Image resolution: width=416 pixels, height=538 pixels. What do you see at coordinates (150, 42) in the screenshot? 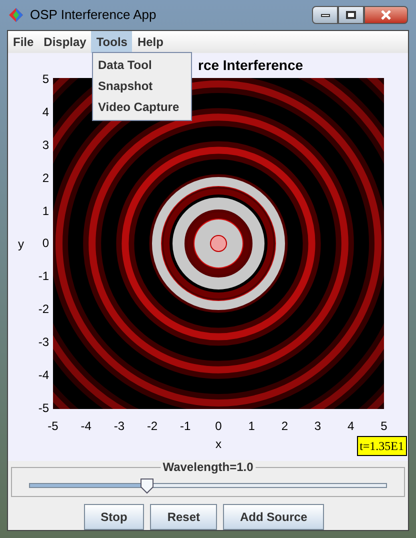
I see `menu-item: Help` at bounding box center [150, 42].